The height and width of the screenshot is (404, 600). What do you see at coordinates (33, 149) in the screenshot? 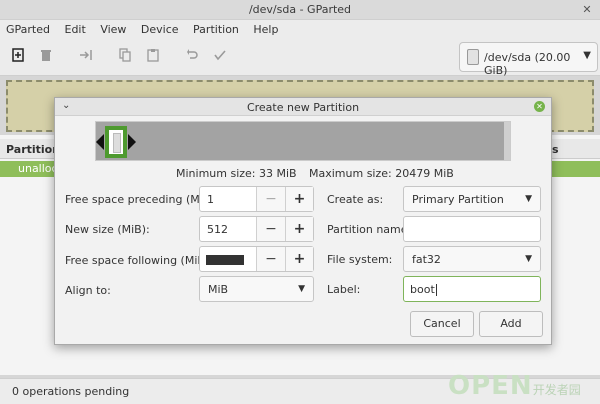
I see `column-partition: Partition` at bounding box center [33, 149].